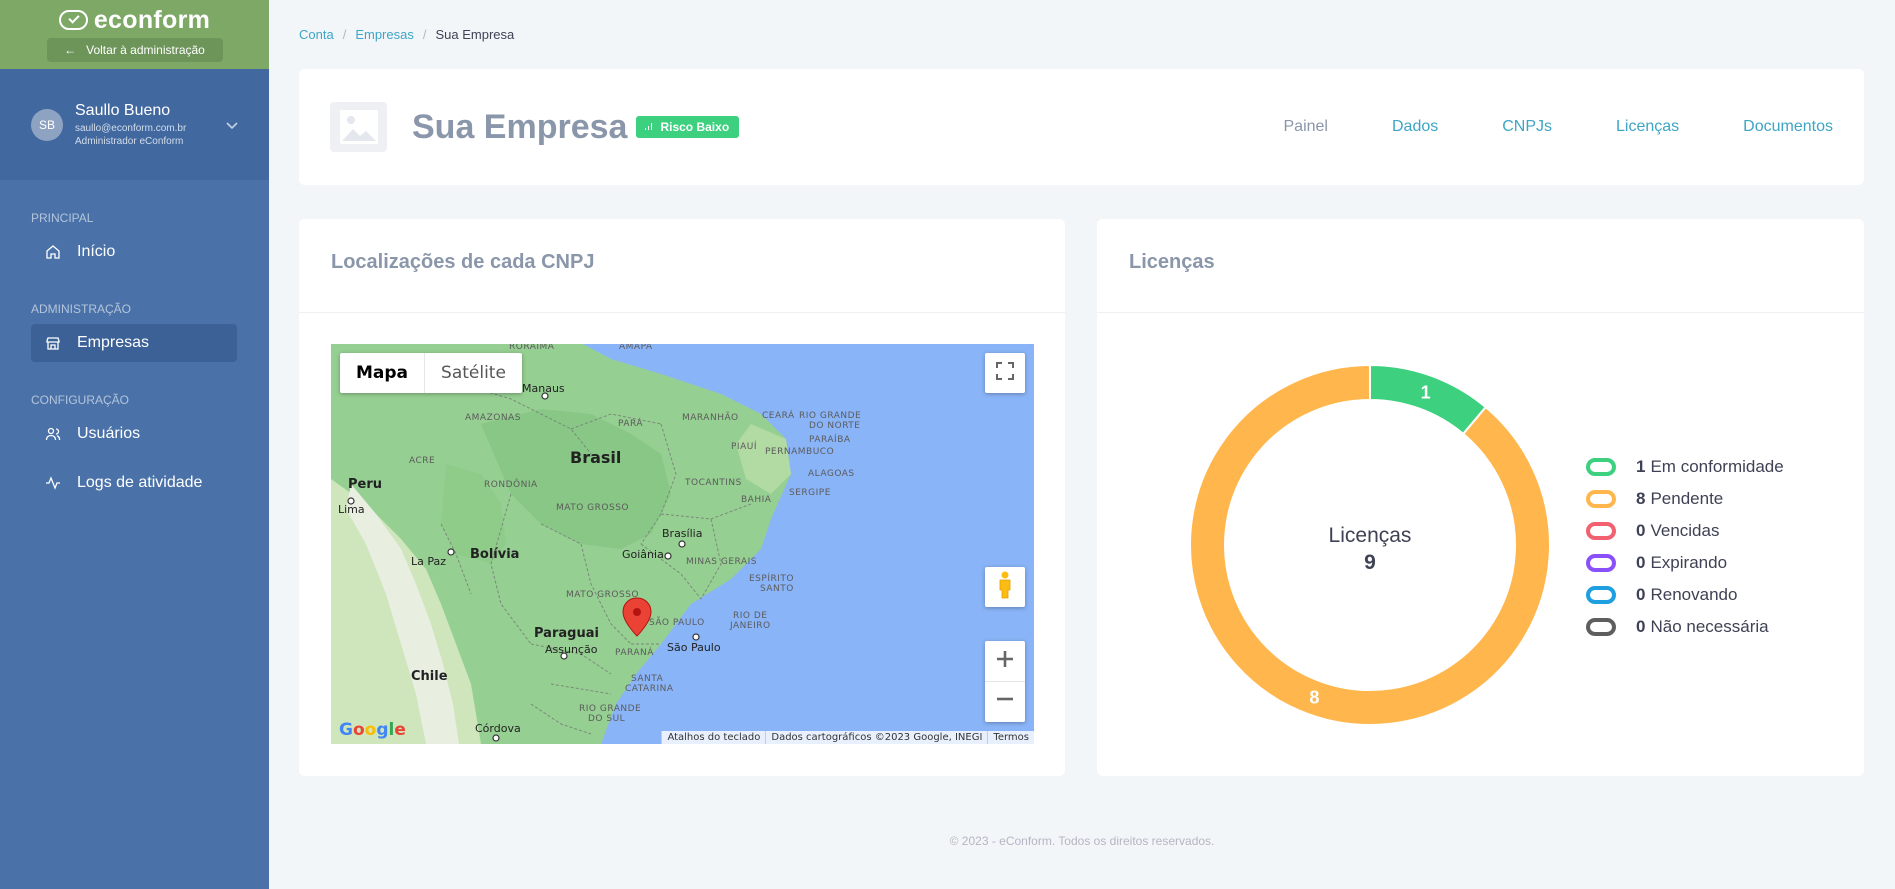  What do you see at coordinates (495, 554) in the screenshot?
I see `map-label: Bolívia` at bounding box center [495, 554].